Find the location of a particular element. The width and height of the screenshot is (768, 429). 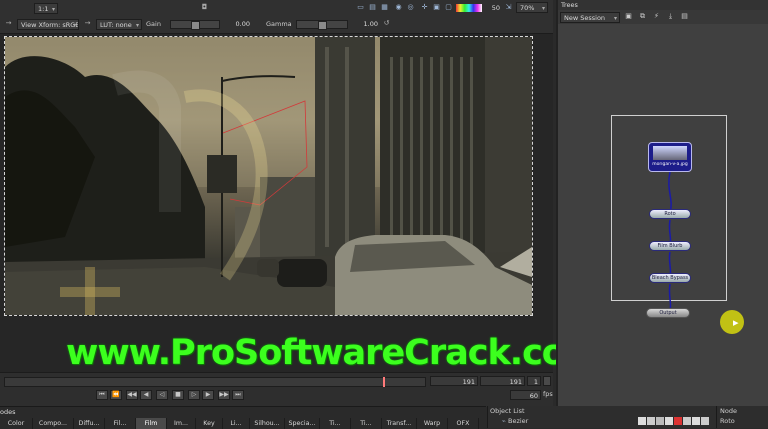

node-panel-item: Roto is located at coordinates (727, 421).